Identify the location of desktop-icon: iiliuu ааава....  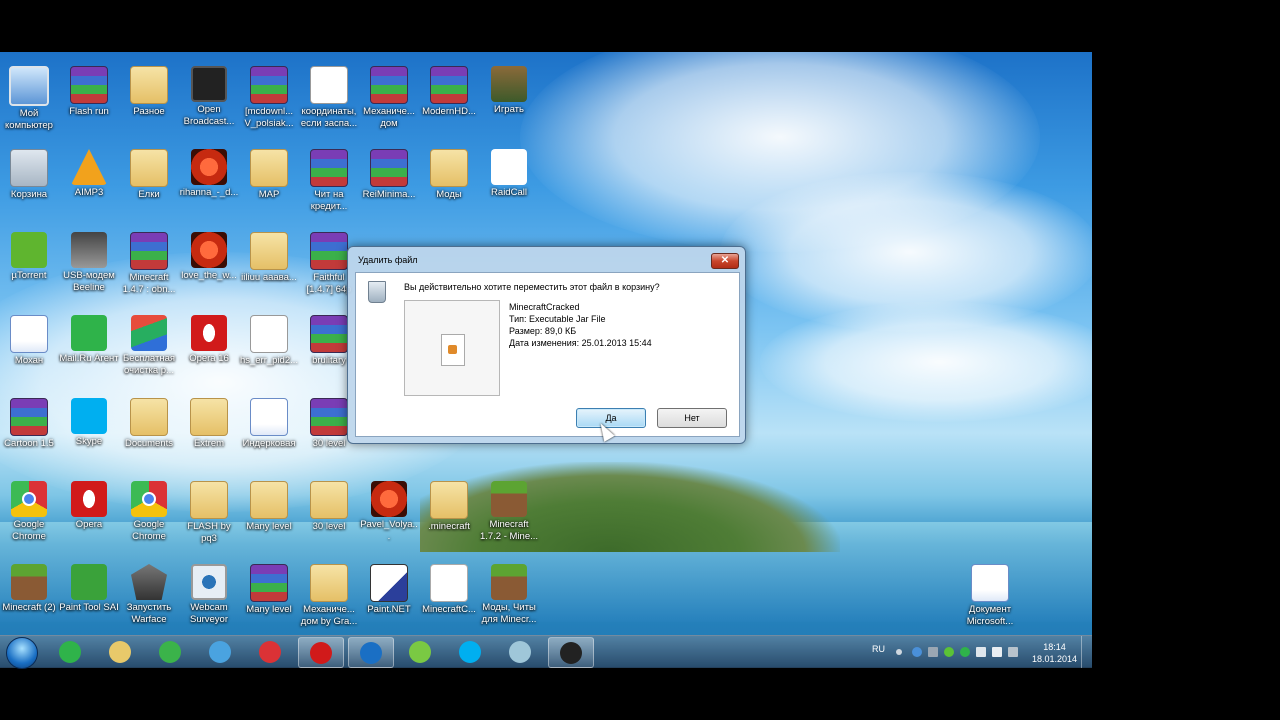
(269, 266).